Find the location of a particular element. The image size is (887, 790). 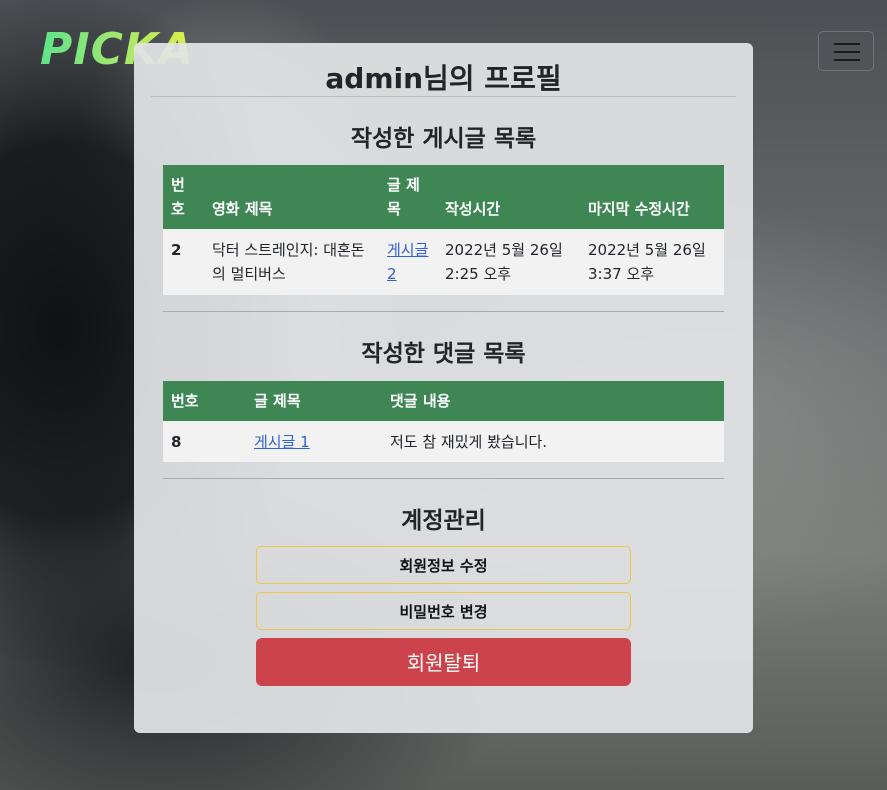

posts-section-title: 작성한 게시글 목록 is located at coordinates (443, 139).